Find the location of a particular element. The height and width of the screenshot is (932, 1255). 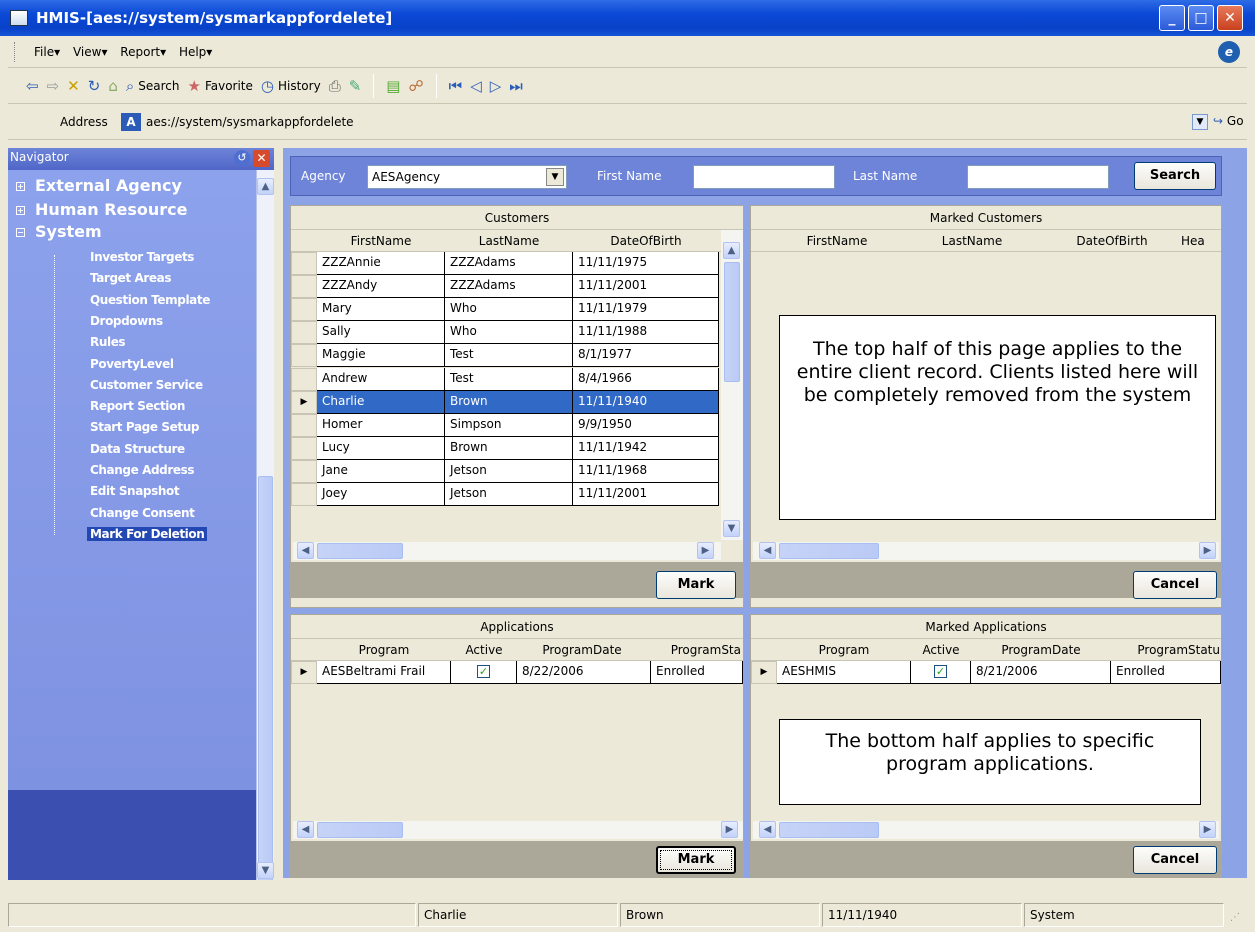

navigator-scroll-thumb is located at coordinates (265, 692).